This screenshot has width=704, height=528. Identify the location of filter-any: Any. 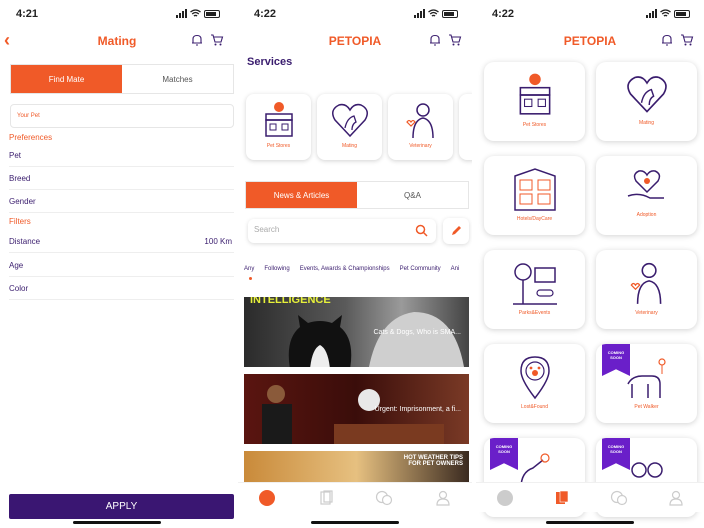
(249, 269).